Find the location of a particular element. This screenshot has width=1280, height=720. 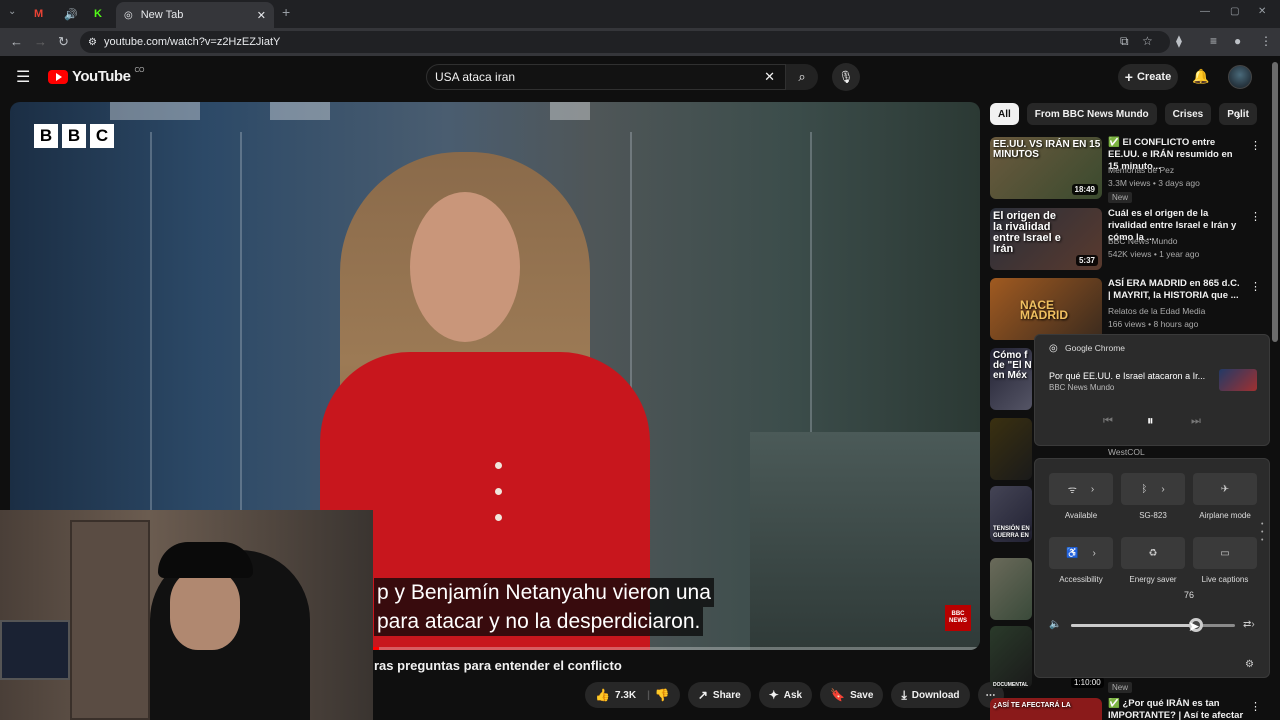

tab-media-icon: ≡ is located at coordinates (1213, 41).